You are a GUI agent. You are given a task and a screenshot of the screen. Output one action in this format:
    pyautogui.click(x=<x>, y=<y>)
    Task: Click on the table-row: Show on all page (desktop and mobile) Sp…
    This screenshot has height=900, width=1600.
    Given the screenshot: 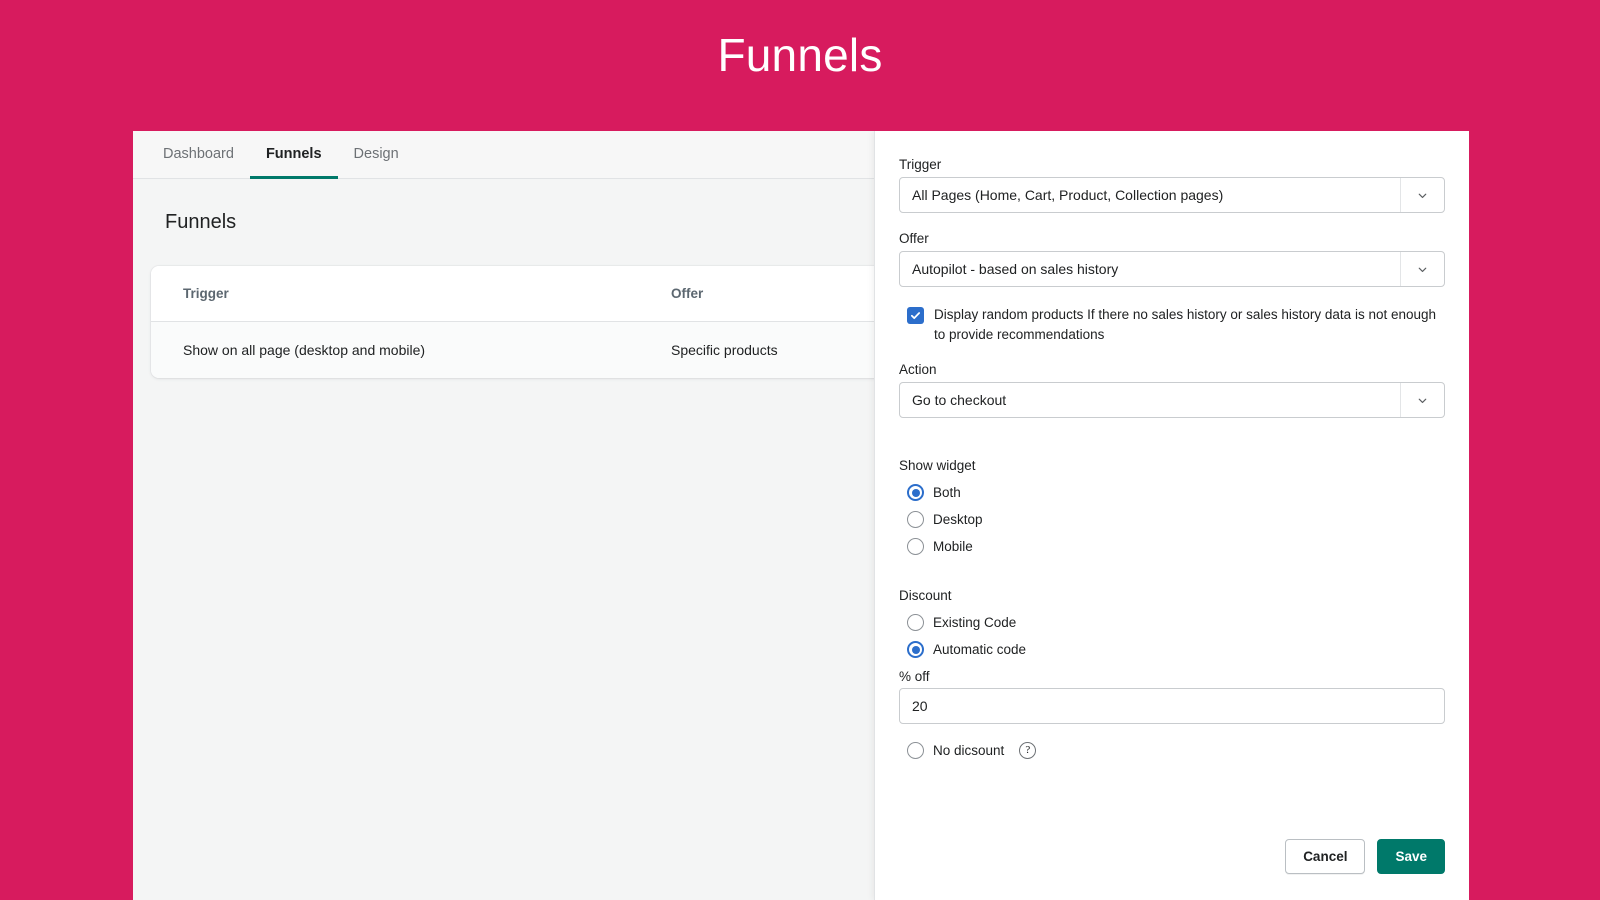 What is the action you would take?
    pyautogui.click(x=531, y=350)
    